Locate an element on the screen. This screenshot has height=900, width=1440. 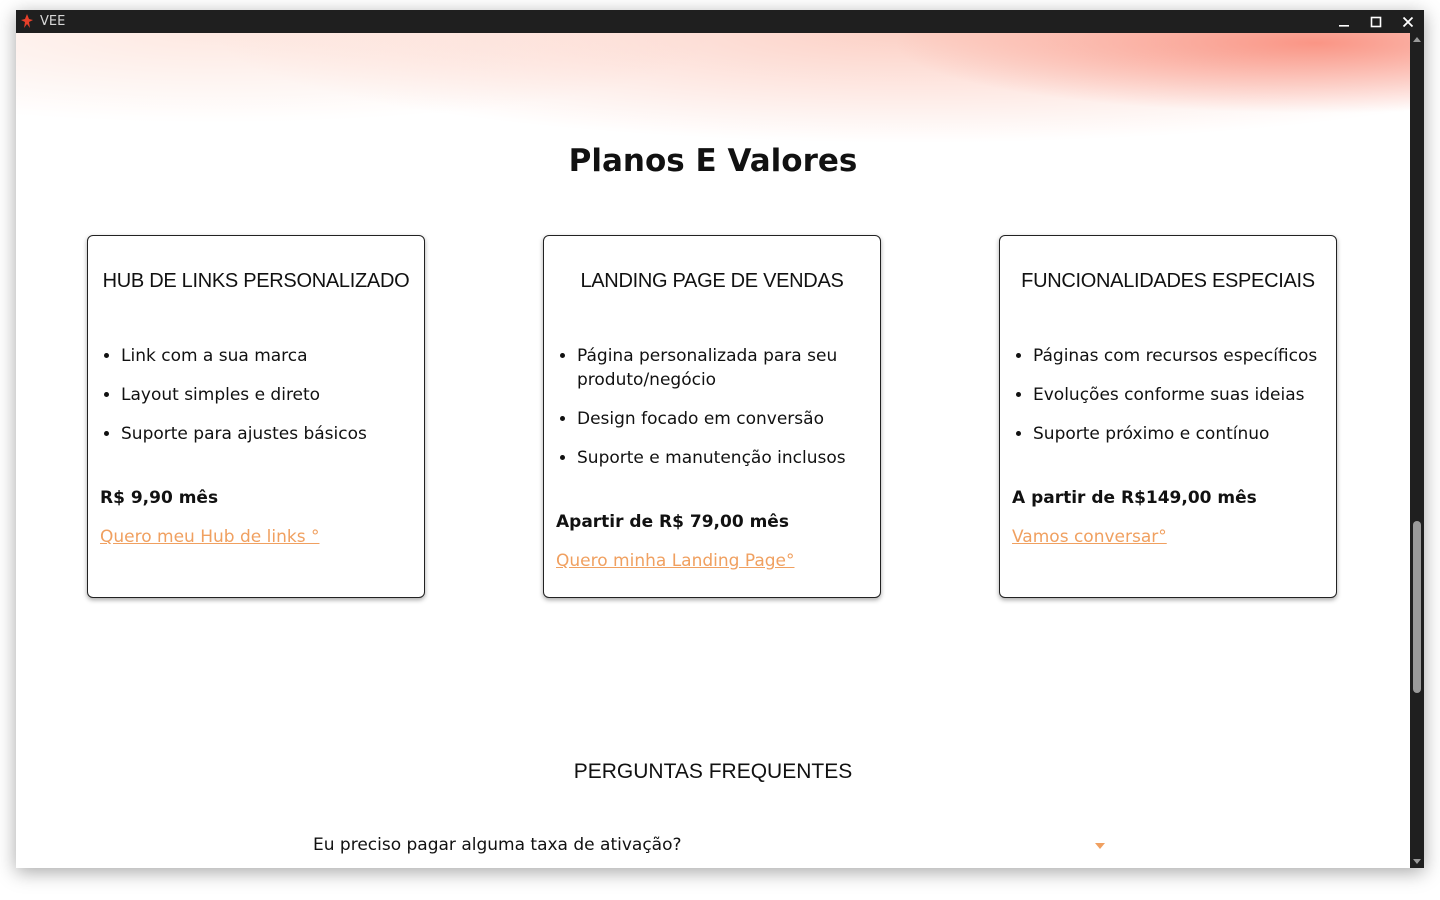
maximize-icon is located at coordinates (1376, 21).